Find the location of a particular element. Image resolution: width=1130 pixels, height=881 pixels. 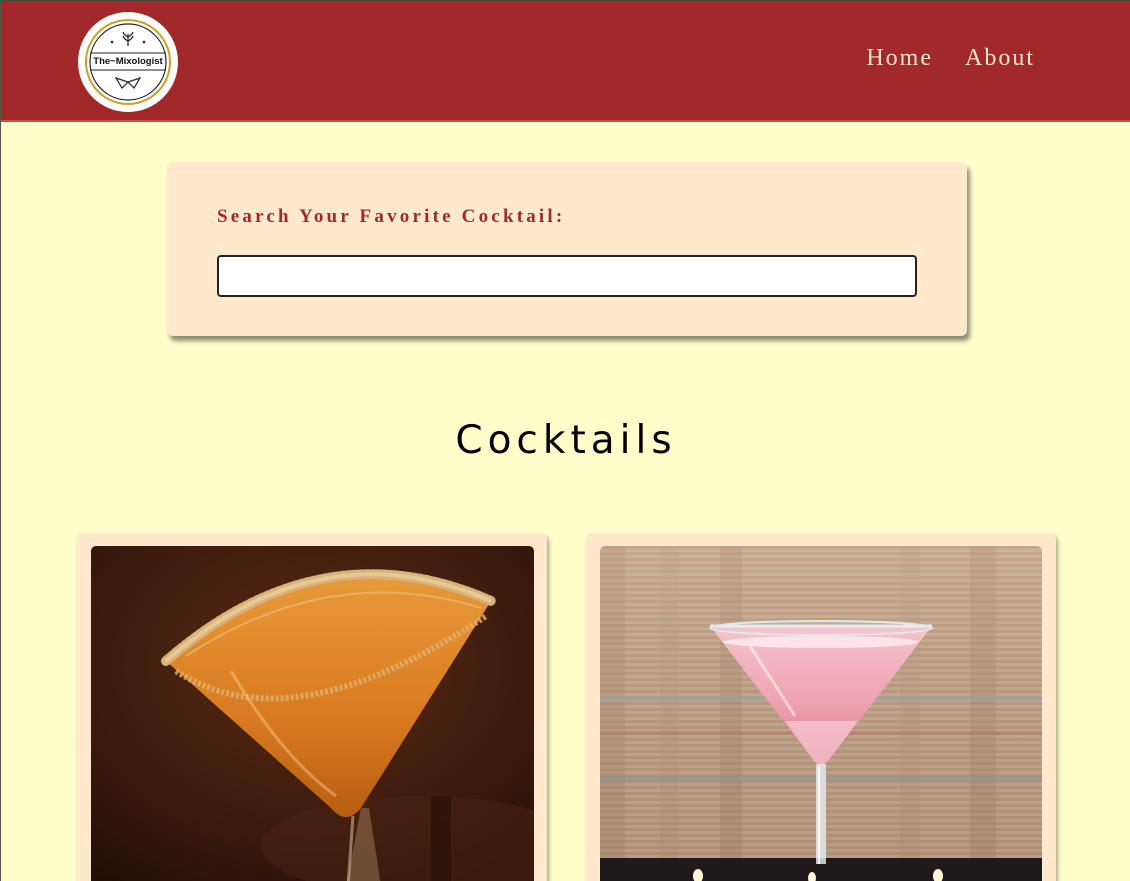

amber-martini-photo is located at coordinates (312, 713).